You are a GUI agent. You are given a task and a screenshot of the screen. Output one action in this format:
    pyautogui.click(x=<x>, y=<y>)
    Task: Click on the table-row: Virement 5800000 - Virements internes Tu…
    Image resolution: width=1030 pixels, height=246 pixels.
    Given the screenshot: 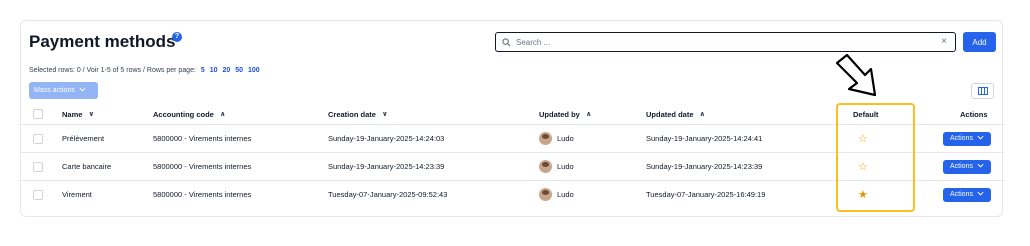 What is the action you would take?
    pyautogui.click(x=512, y=194)
    